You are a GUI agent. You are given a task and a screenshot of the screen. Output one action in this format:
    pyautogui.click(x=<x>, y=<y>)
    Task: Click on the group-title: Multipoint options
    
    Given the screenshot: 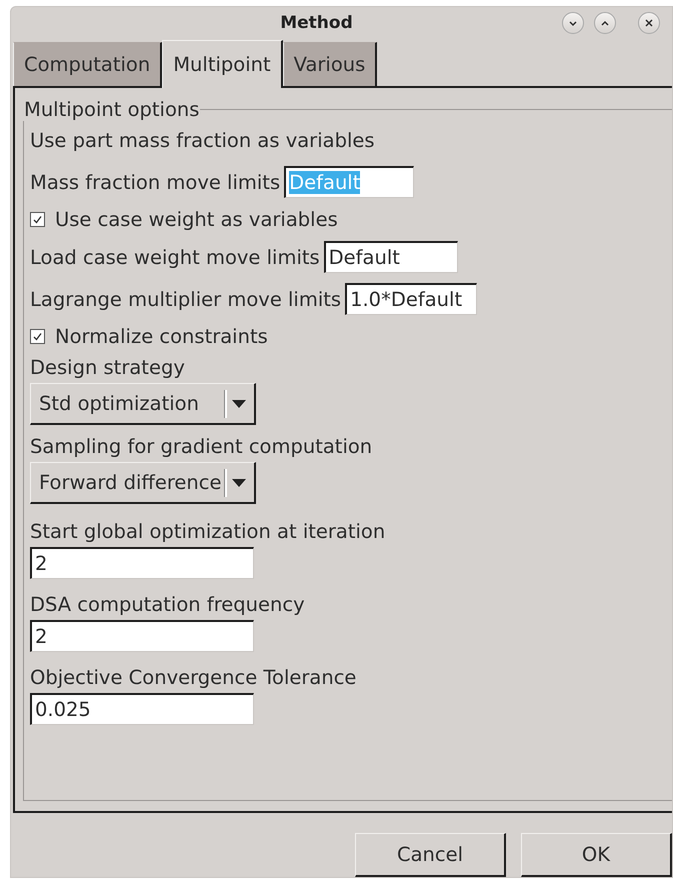 What is the action you would take?
    pyautogui.click(x=111, y=110)
    